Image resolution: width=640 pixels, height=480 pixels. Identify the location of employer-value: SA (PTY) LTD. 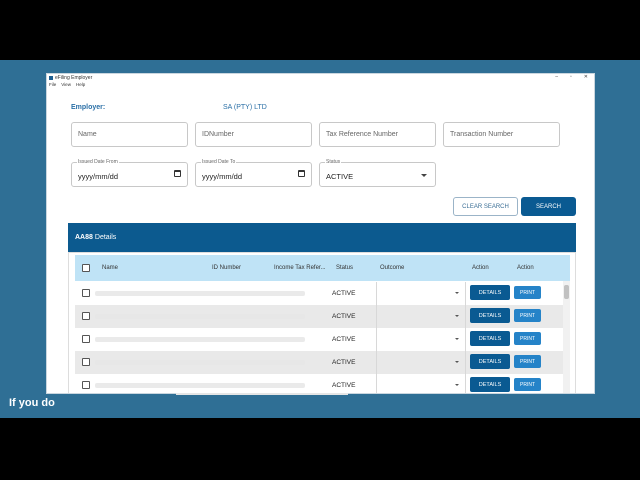
(245, 107).